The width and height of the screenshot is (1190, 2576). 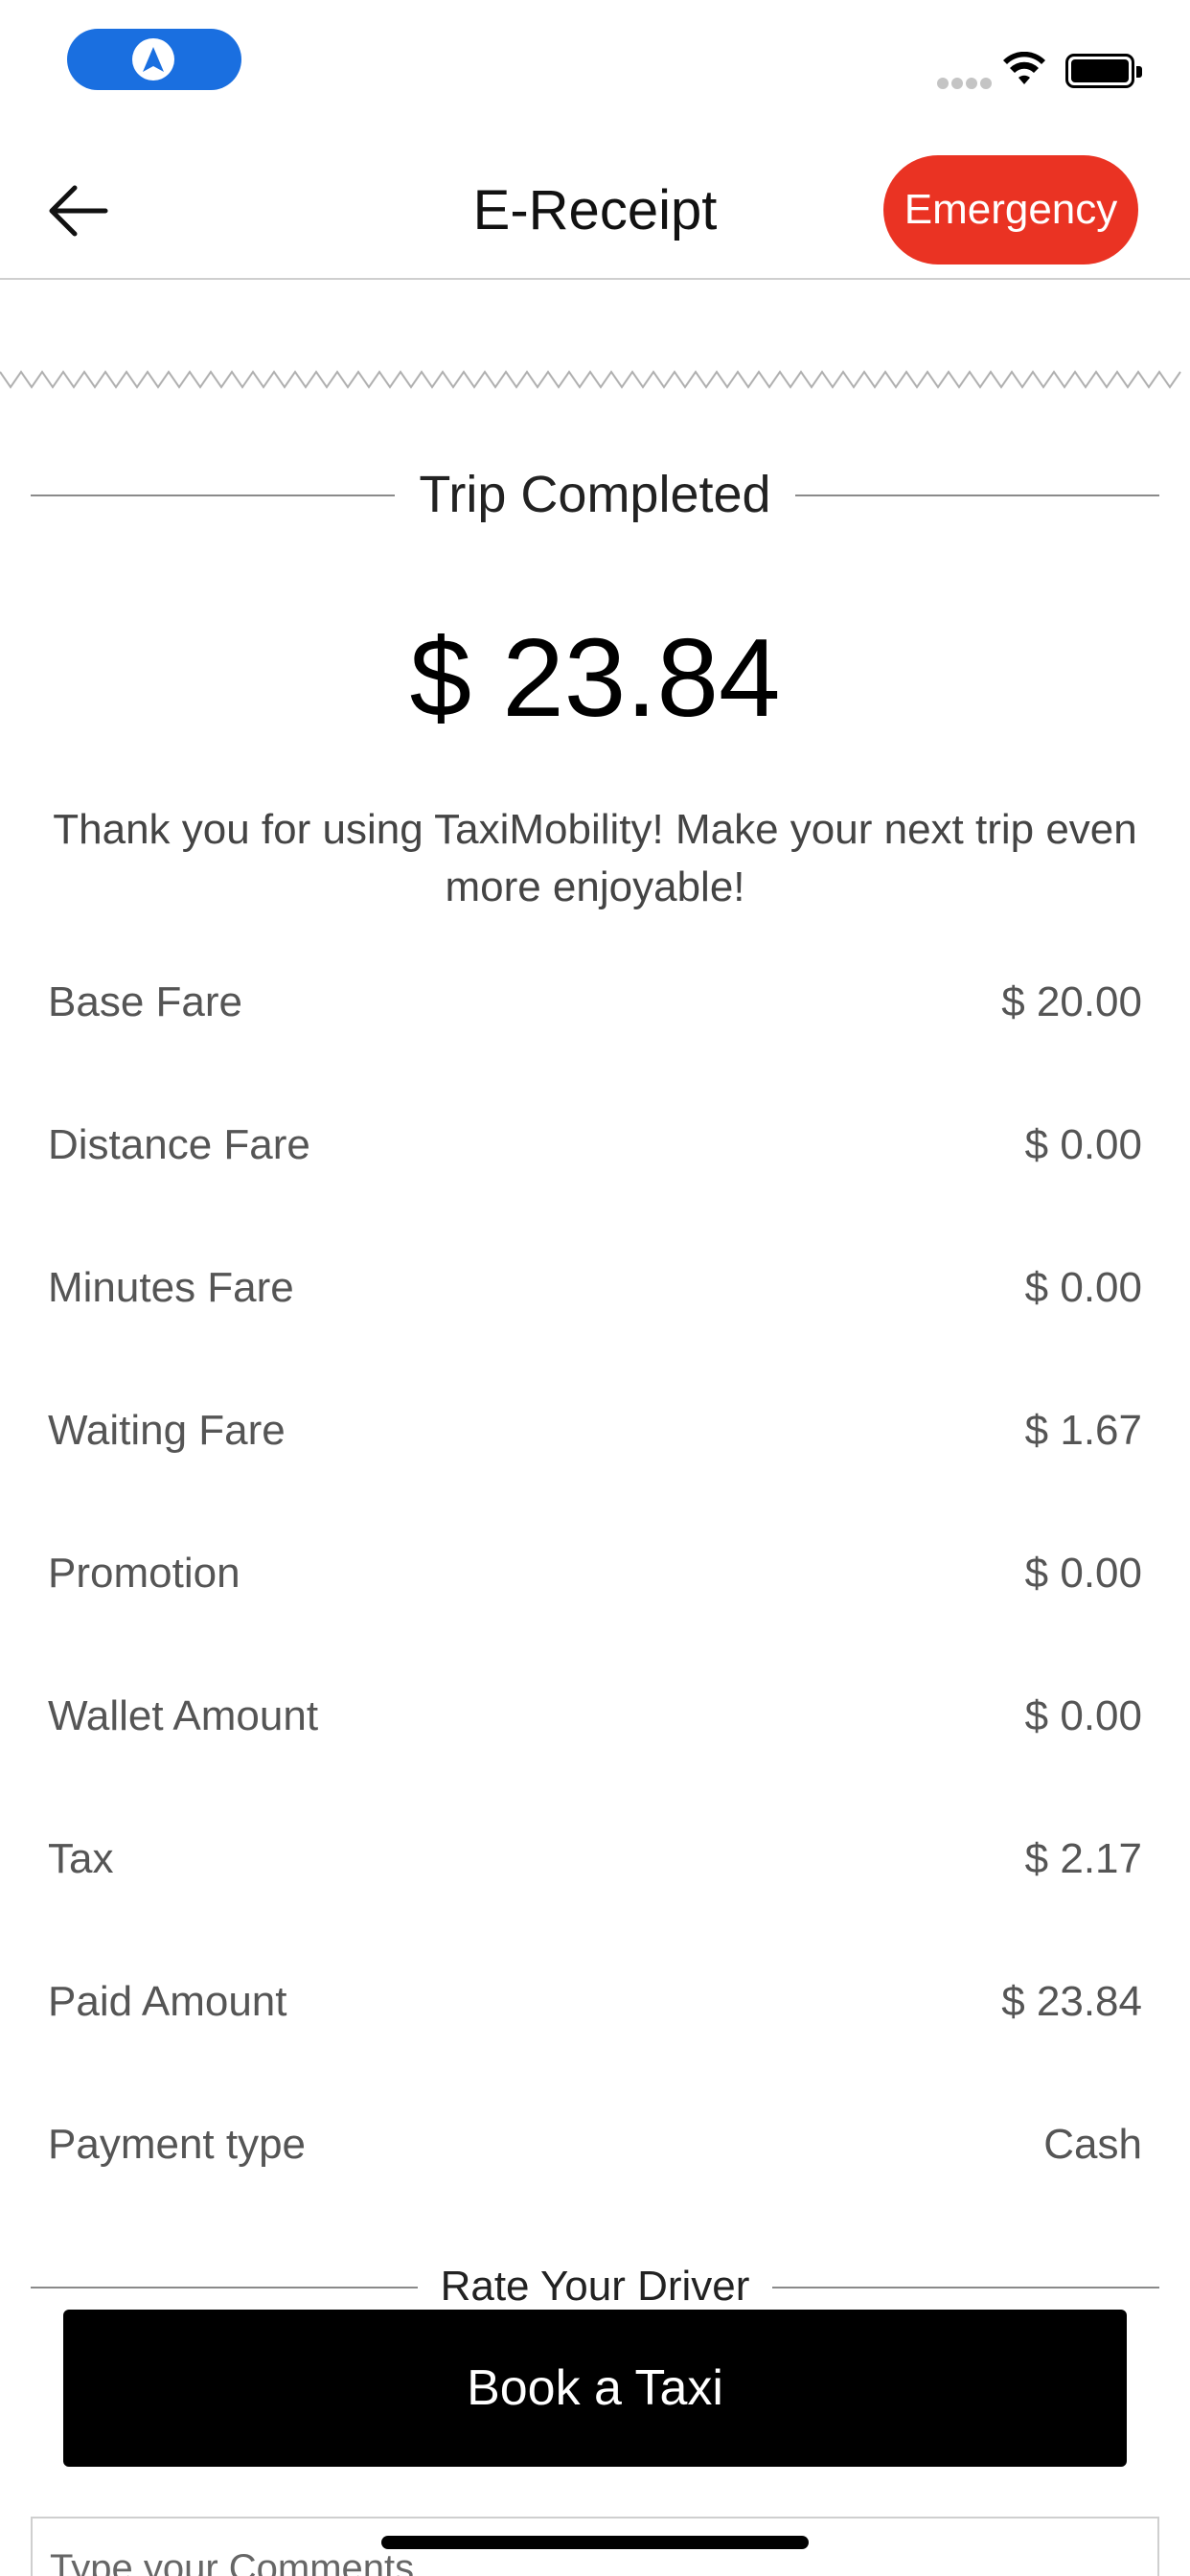 What do you see at coordinates (183, 1715) in the screenshot?
I see `fare-label: Wallet Amount` at bounding box center [183, 1715].